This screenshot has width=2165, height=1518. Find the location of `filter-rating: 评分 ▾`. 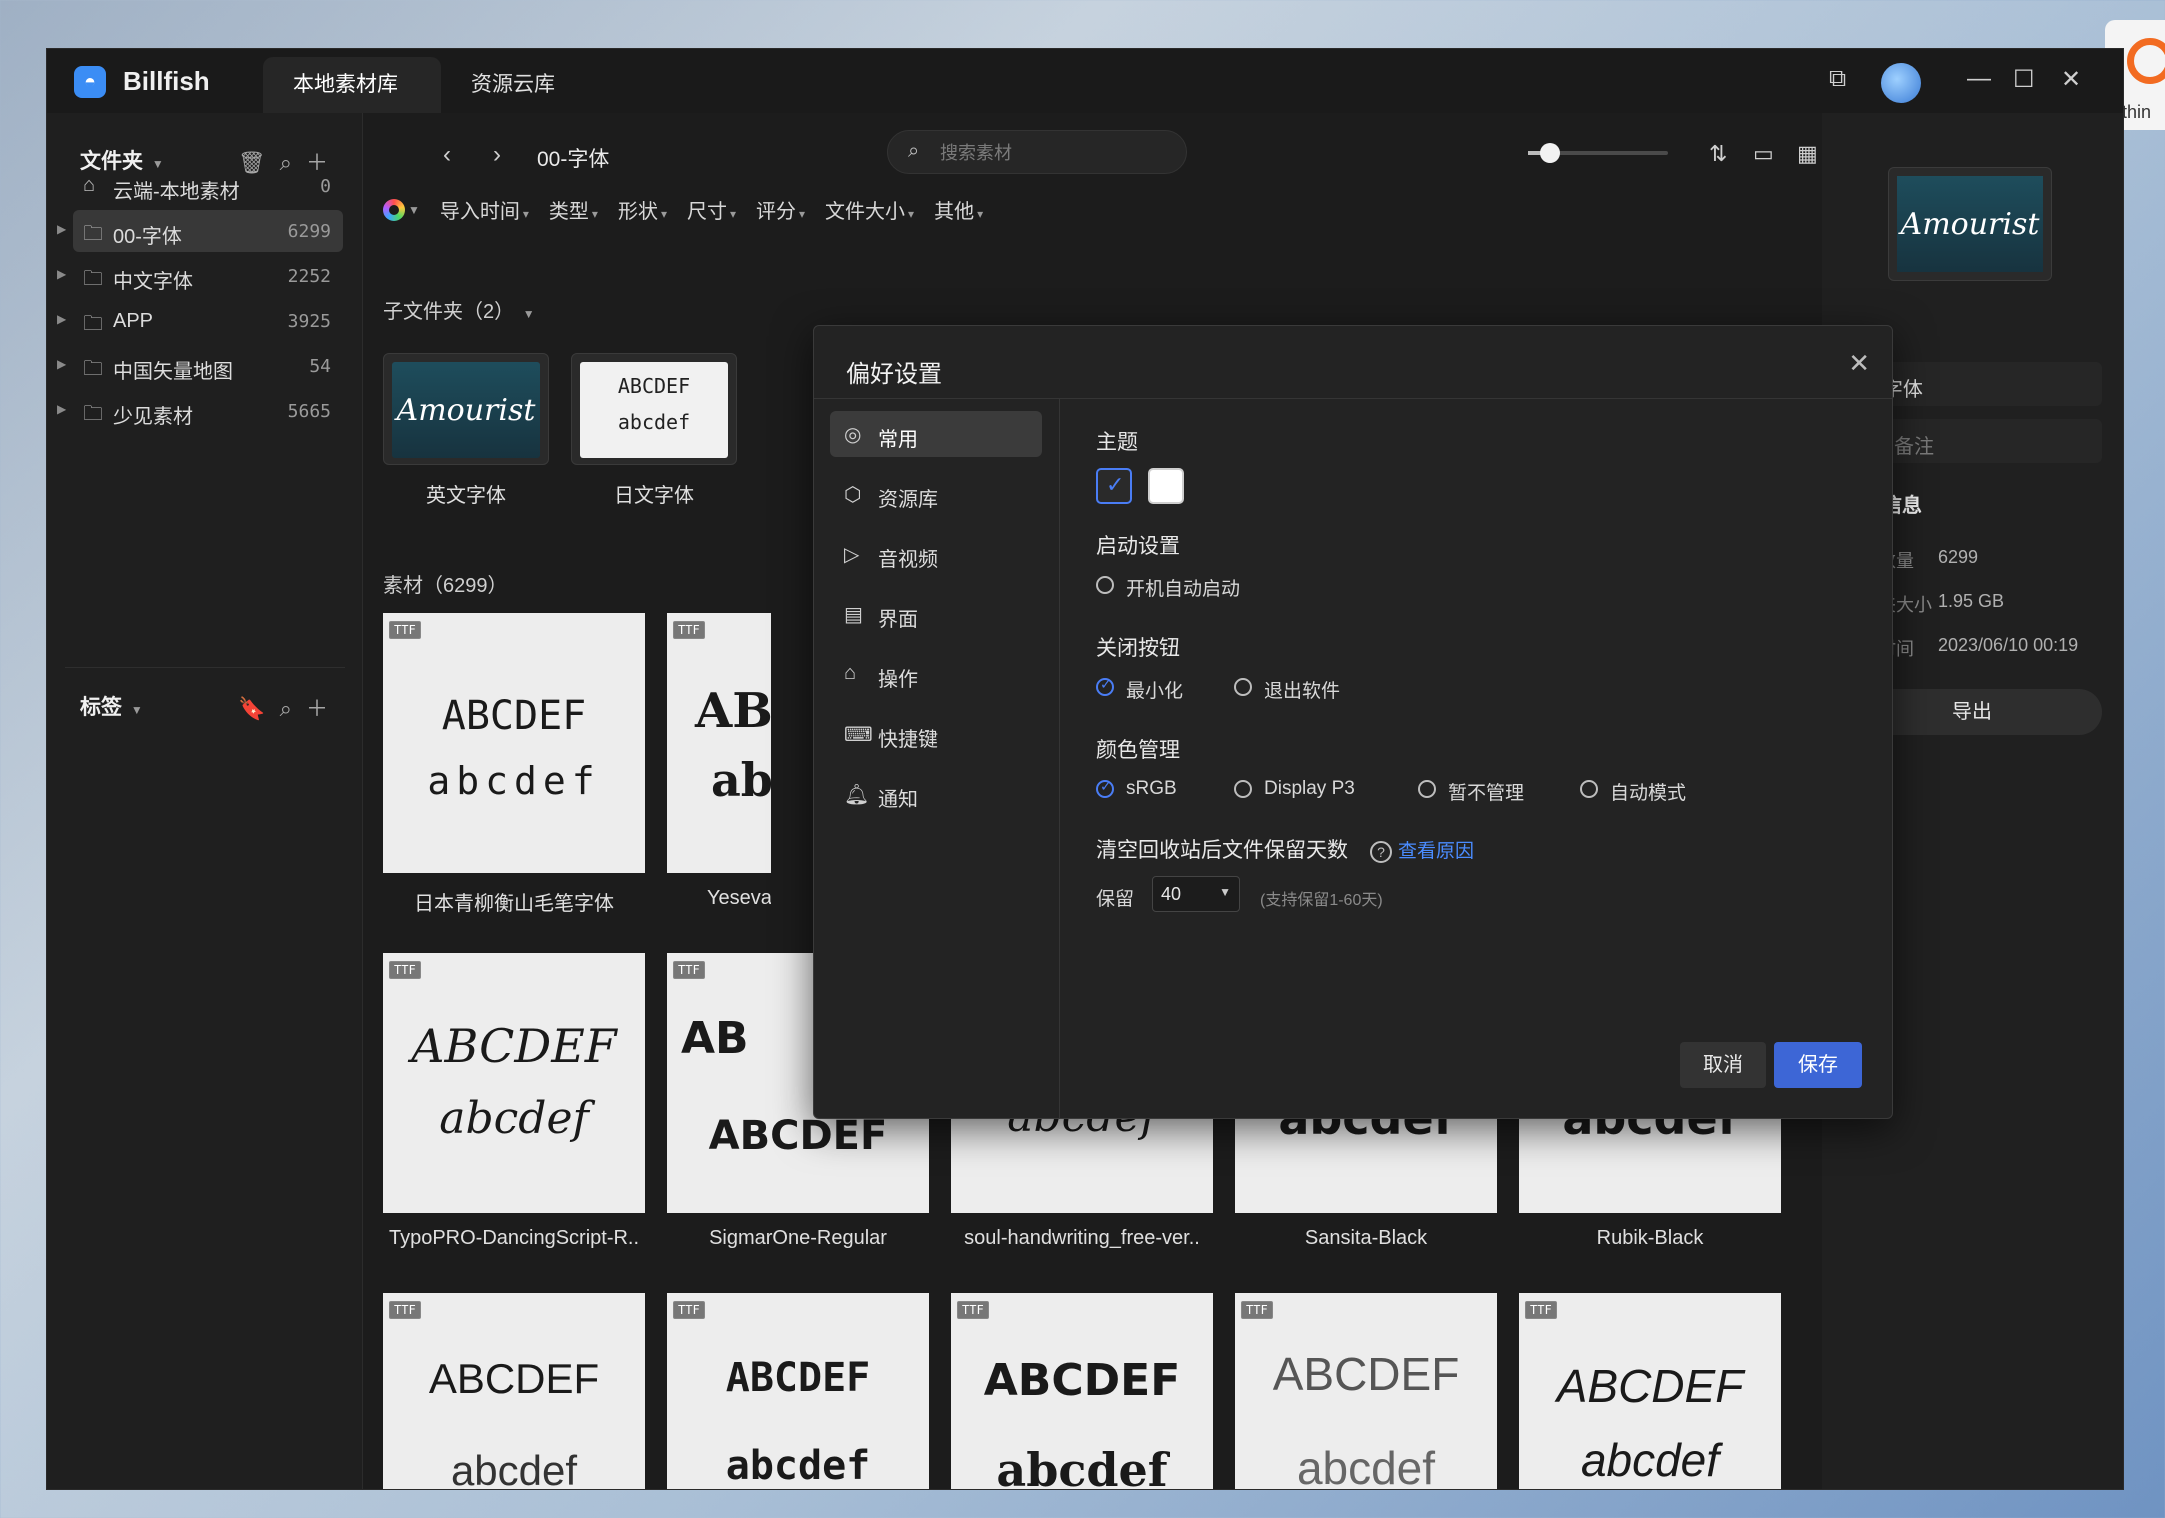

filter-rating: 评分 ▾ is located at coordinates (780, 209).